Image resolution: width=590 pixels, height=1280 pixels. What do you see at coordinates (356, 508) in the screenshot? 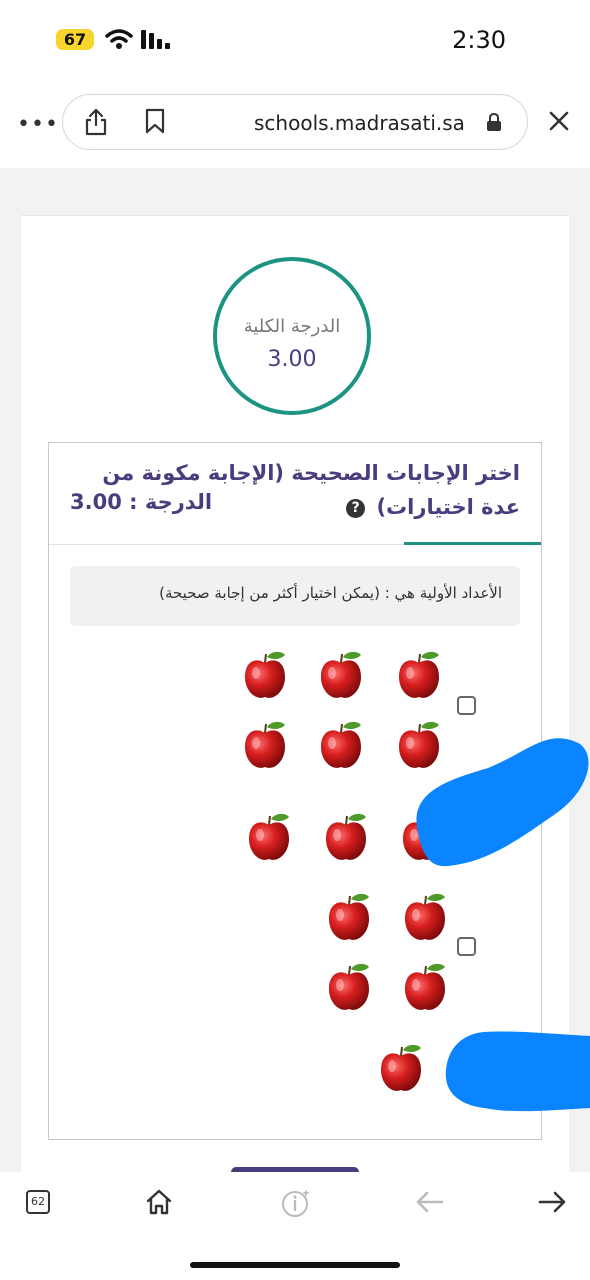
I see `help-icon: ?` at bounding box center [356, 508].